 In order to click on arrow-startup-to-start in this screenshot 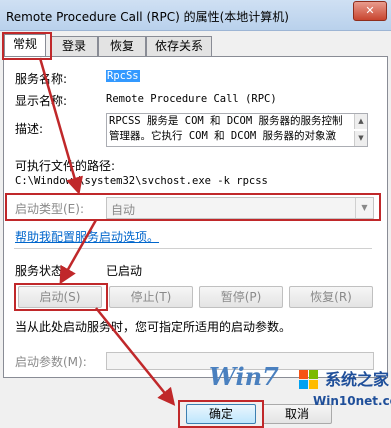, I will do `click(78, 252)`.